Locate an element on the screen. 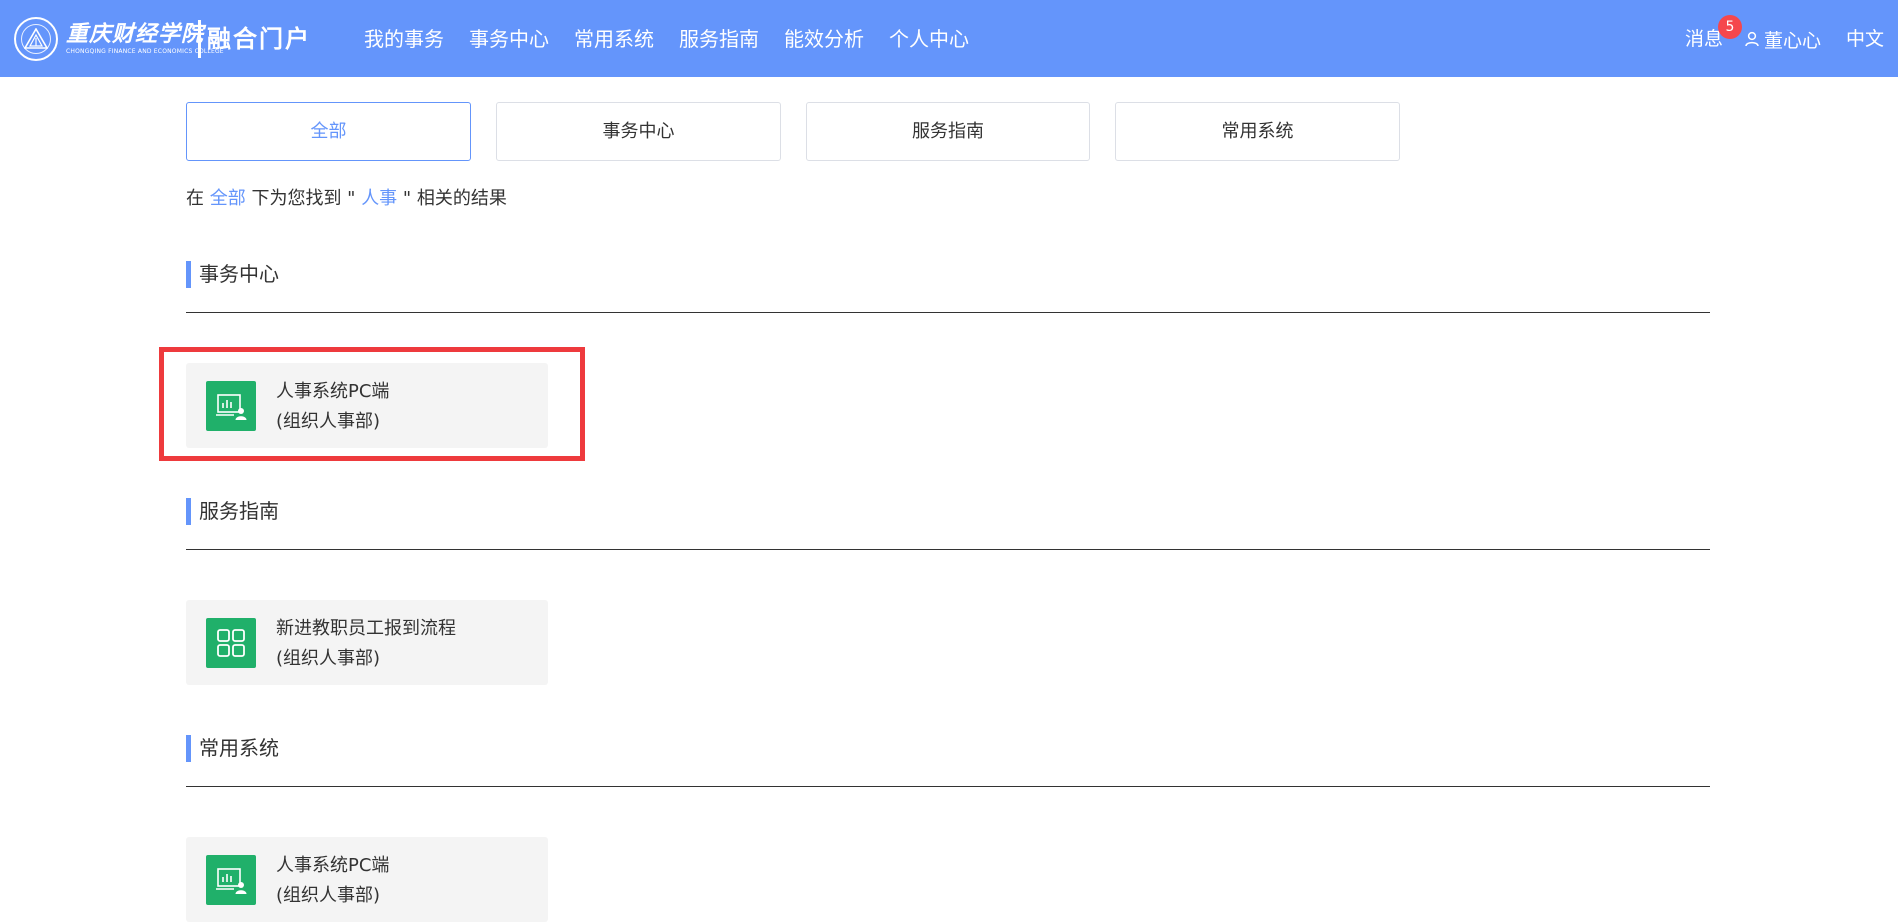  search-result-summary: 在 全部 下为您找到 " 人事 " 相关的结果 is located at coordinates (346, 199).